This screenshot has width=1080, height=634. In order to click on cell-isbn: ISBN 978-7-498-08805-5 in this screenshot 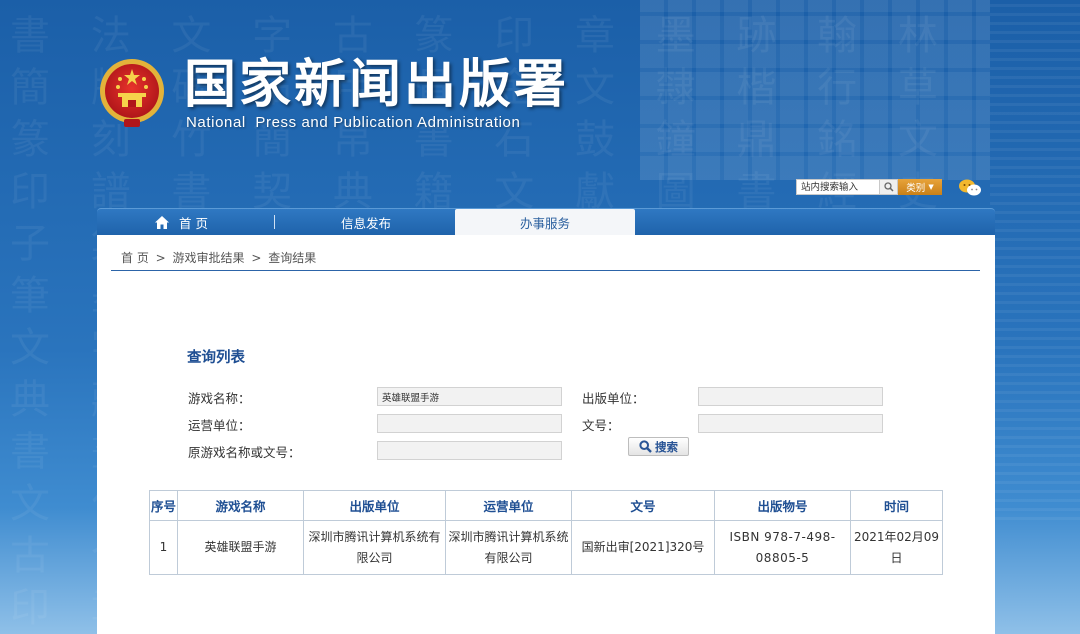, I will do `click(782, 547)`.